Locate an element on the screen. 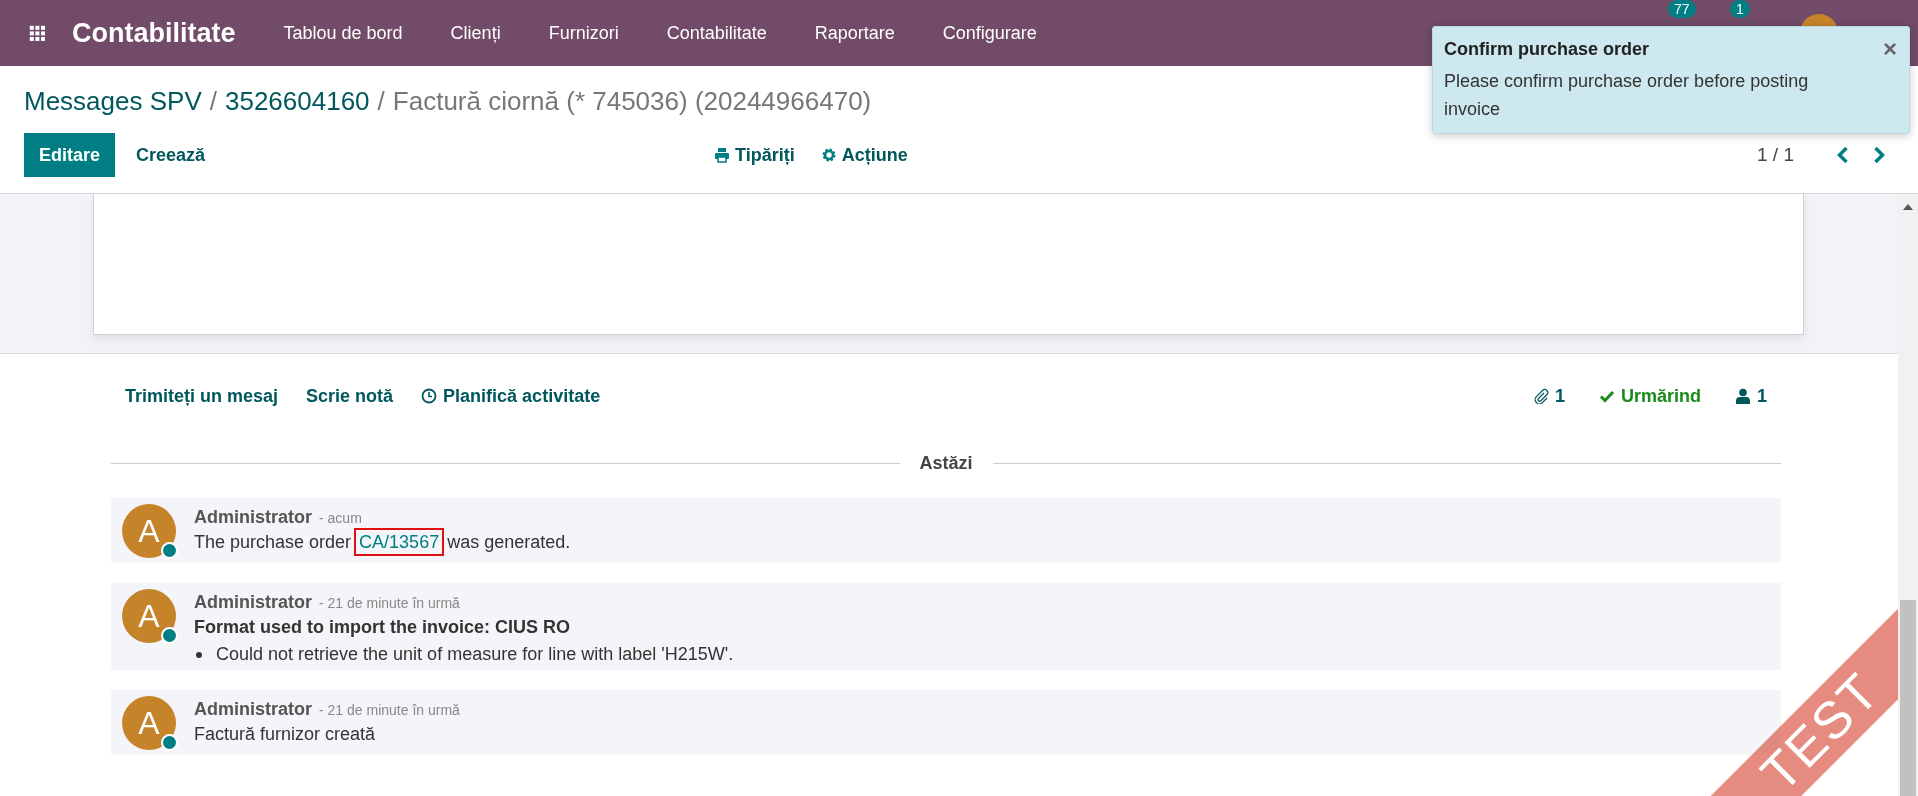 The image size is (1918, 796). follow-button: Urmărind is located at coordinates (1649, 396).